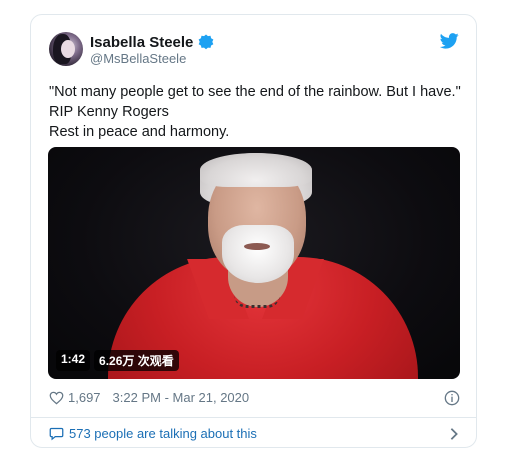 This screenshot has width=509, height=455. Describe the element at coordinates (255, 398) in the screenshot. I see `tweet-meta: 1,697 3:22 PM - Mar 21, 2020` at that location.